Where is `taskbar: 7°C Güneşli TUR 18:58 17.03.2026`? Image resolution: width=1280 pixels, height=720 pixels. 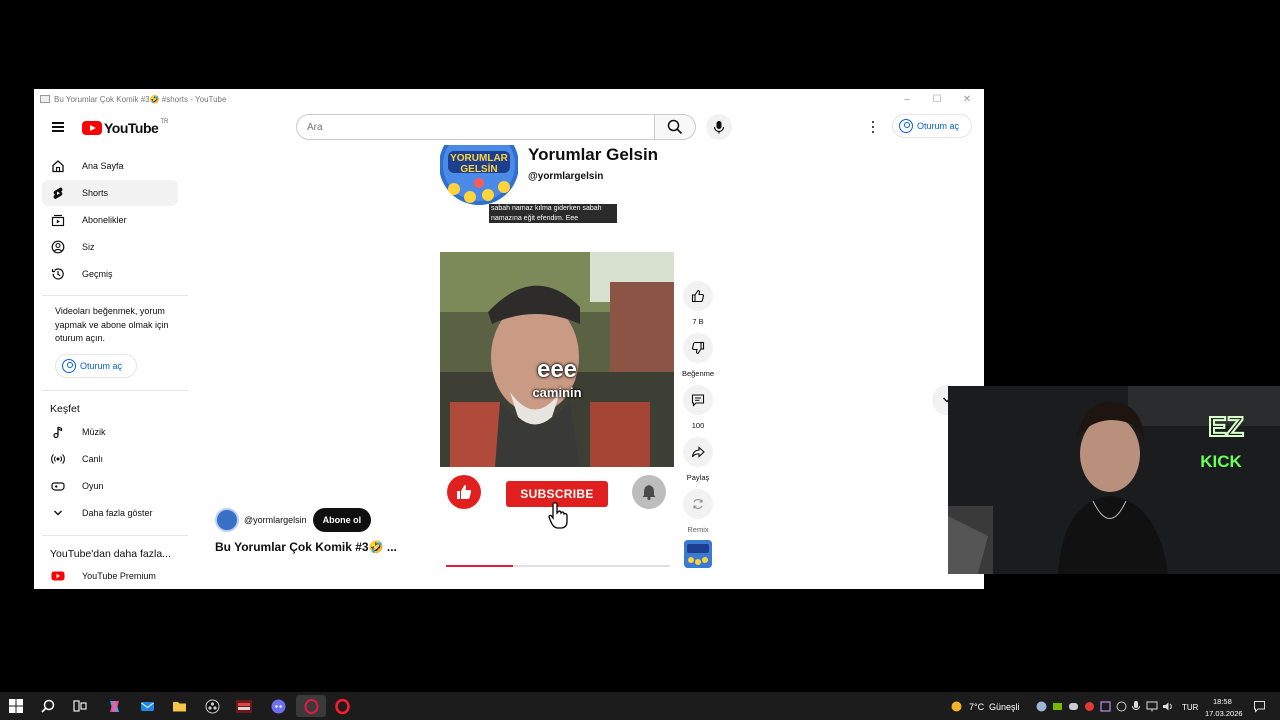
taskbar: 7°C Güneşli TUR 18:58 17.03.2026 is located at coordinates (640, 706).